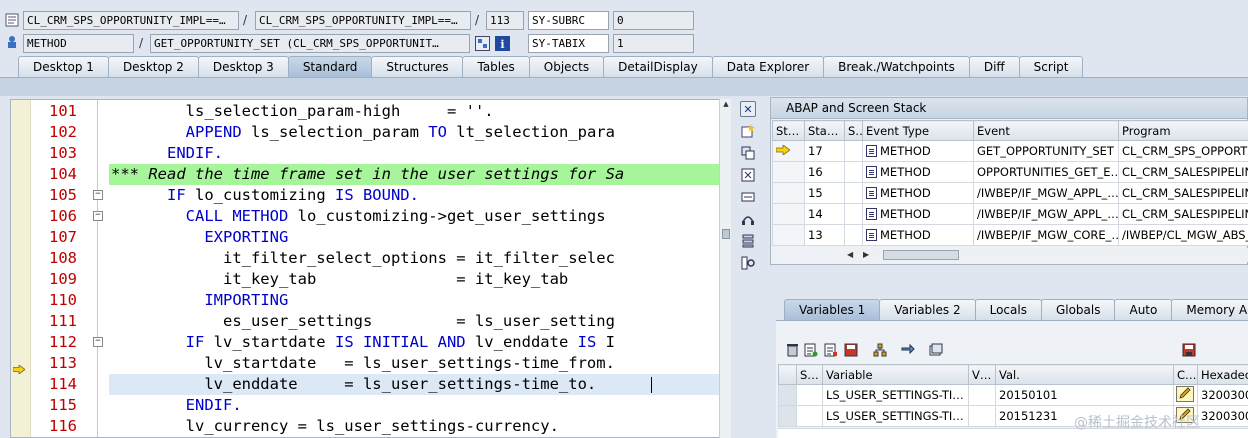 The width and height of the screenshot is (1248, 438). I want to click on services-icon, so click(748, 219).